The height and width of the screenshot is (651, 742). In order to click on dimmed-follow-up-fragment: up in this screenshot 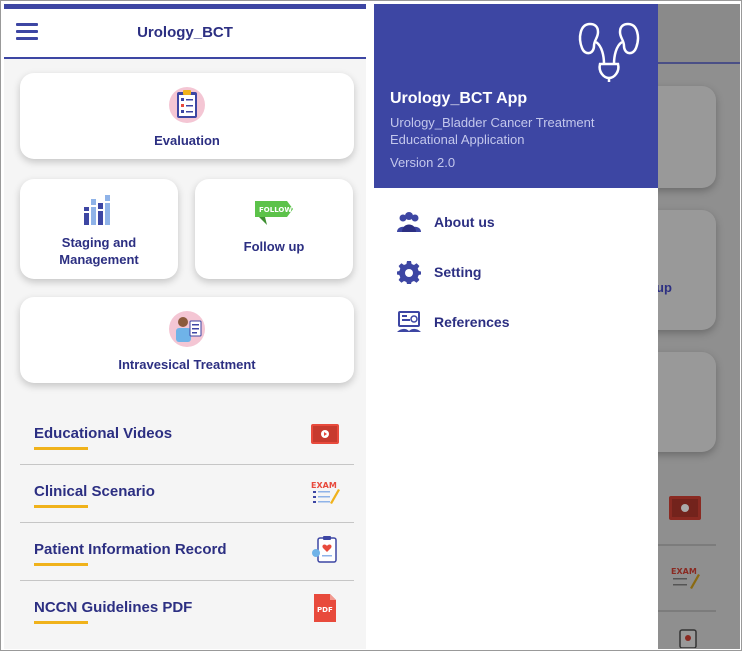, I will do `click(664, 287)`.